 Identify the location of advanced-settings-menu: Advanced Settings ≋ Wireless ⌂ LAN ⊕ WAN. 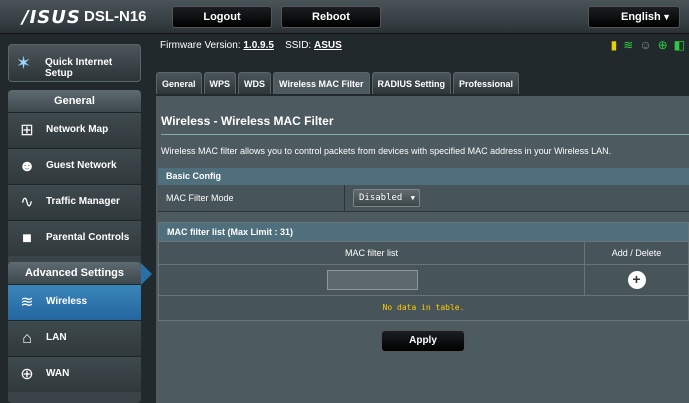
(74, 332).